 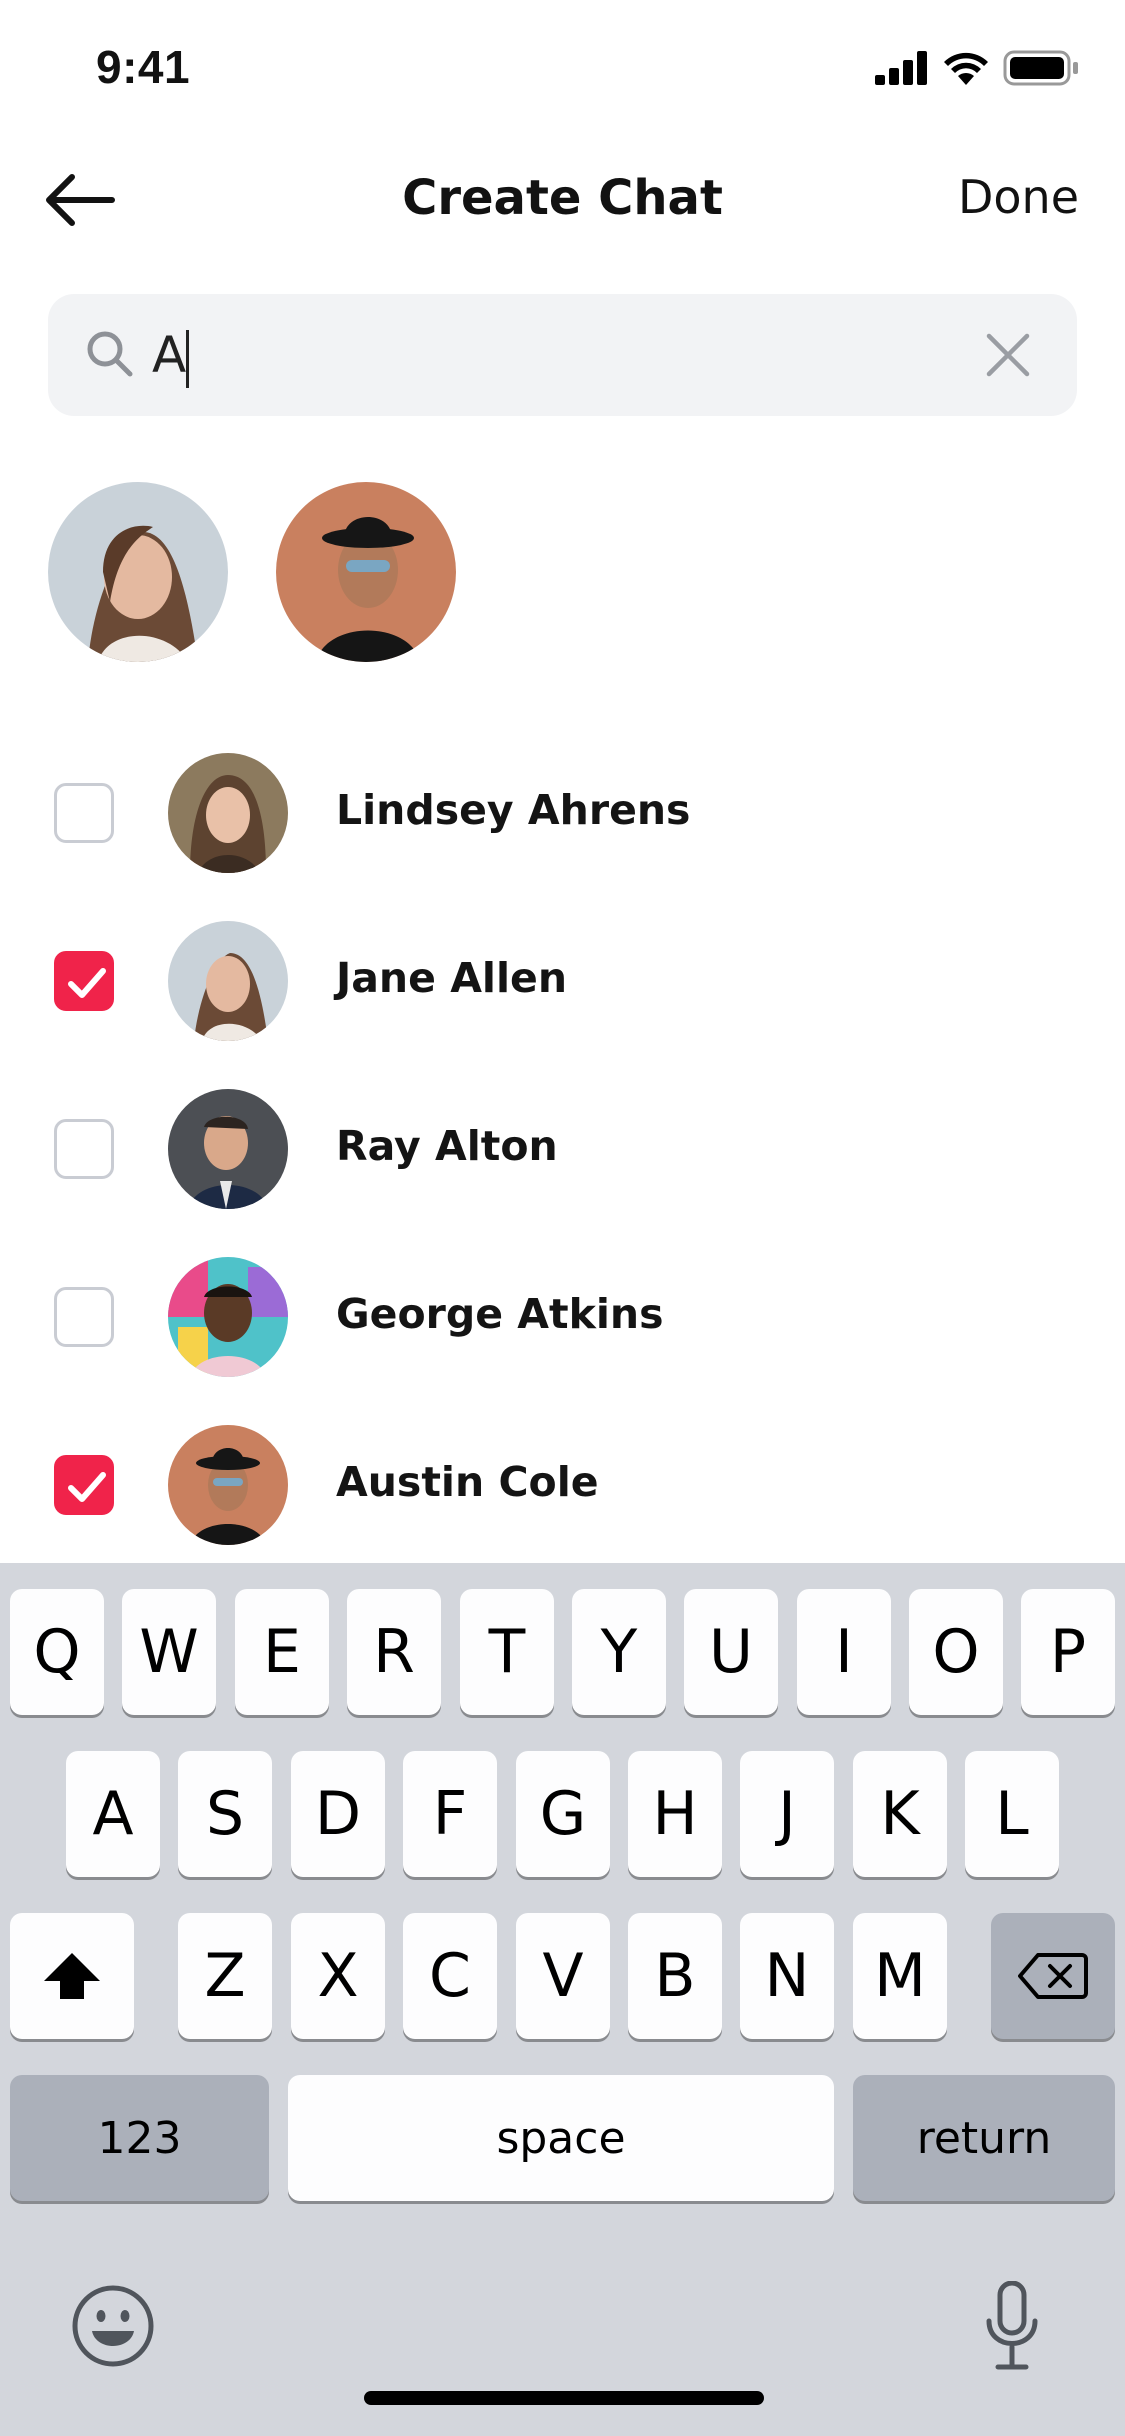 What do you see at coordinates (143, 67) in the screenshot?
I see `status-time: 9:41` at bounding box center [143, 67].